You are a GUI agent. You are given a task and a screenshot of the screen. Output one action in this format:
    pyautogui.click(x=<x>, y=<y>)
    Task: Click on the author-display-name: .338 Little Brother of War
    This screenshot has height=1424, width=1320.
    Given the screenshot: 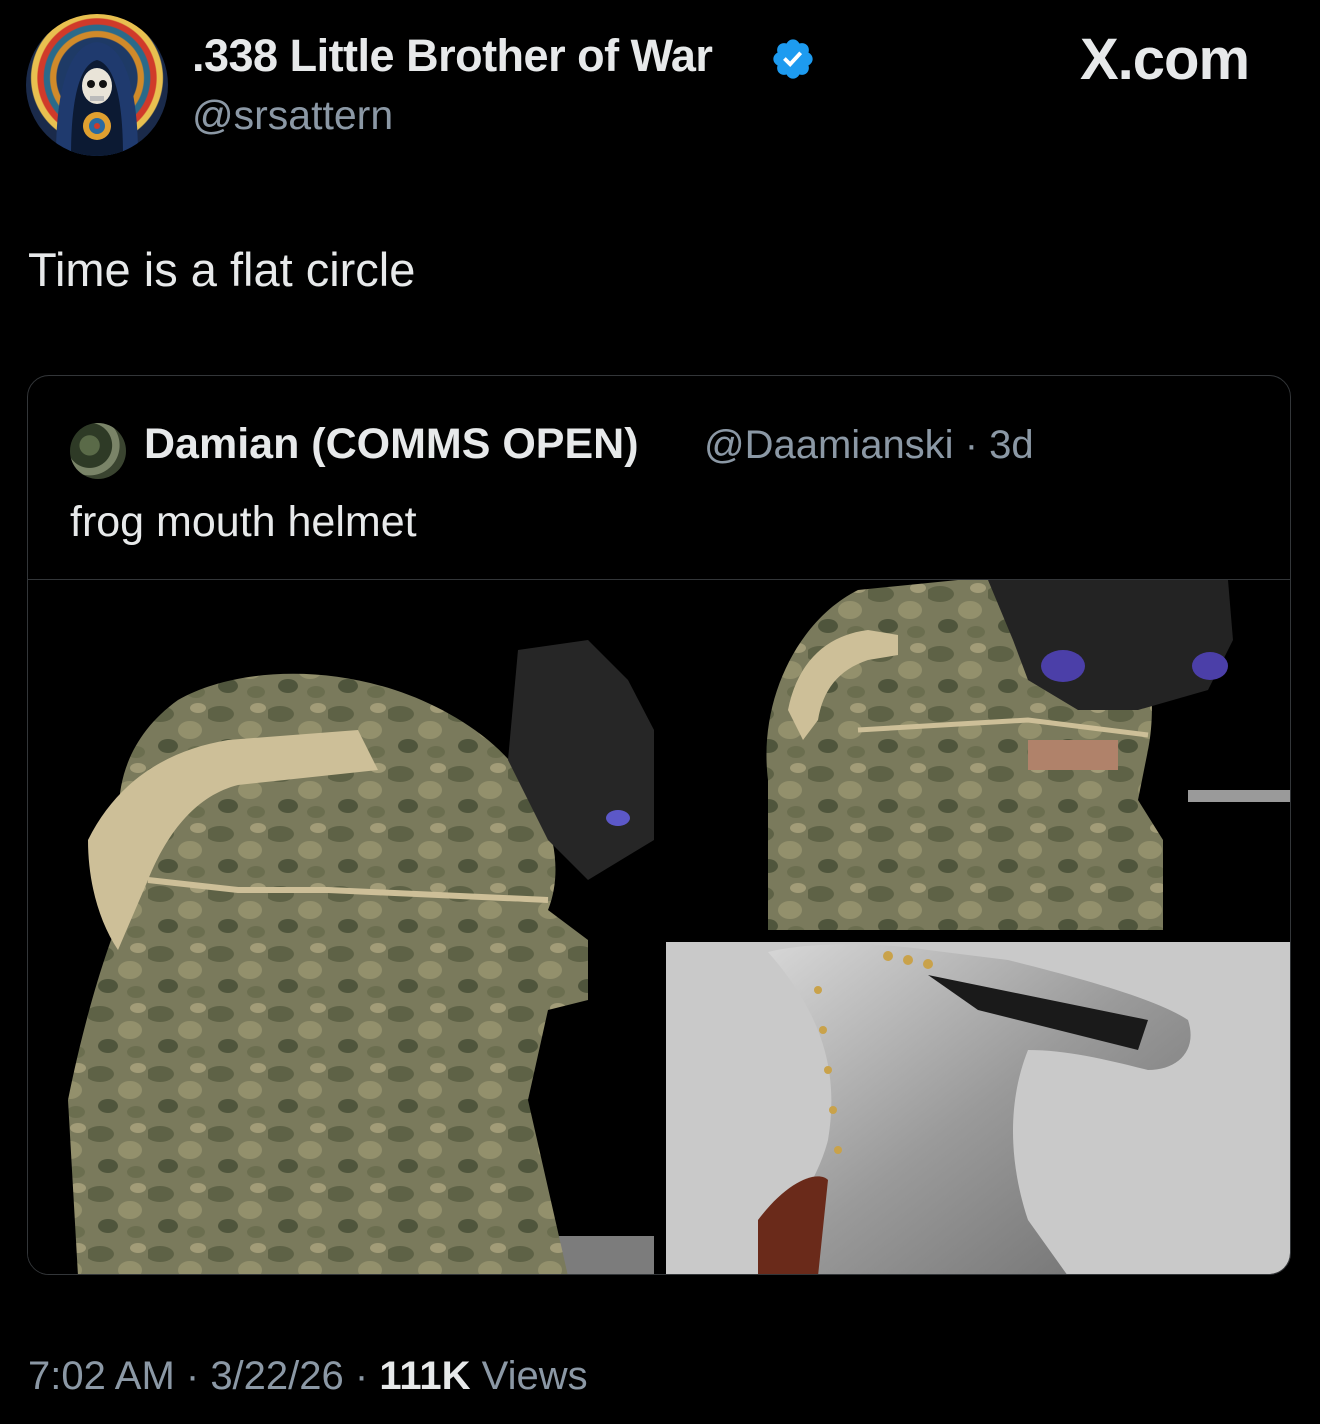 What is the action you would take?
    pyautogui.click(x=452, y=56)
    